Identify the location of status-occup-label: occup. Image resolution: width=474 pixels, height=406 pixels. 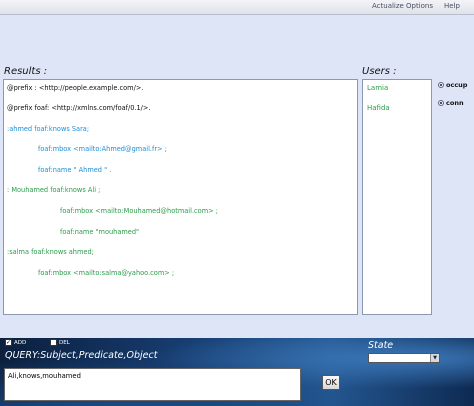
(457, 85).